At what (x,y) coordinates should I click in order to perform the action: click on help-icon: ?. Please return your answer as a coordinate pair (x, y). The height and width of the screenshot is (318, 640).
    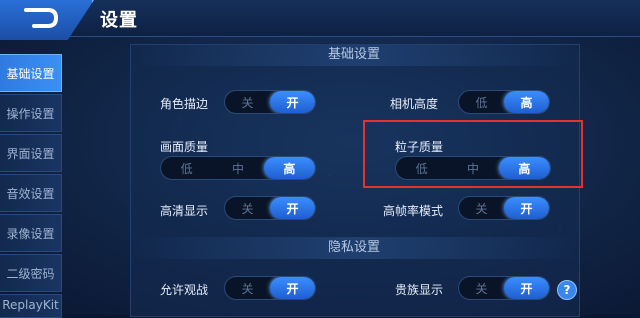
    Looking at the image, I should click on (567, 290).